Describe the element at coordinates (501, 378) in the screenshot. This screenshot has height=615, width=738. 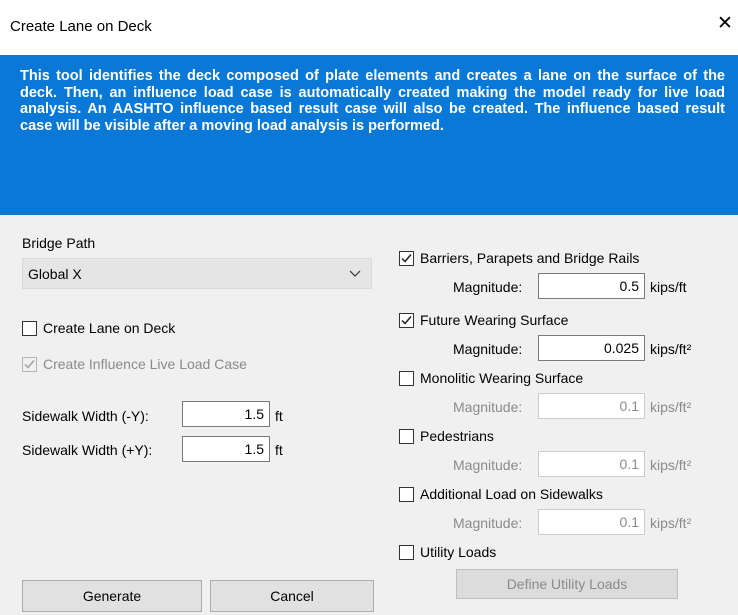
I see `monolitic-wearing-label: Monolitic Wearing Surface` at that location.